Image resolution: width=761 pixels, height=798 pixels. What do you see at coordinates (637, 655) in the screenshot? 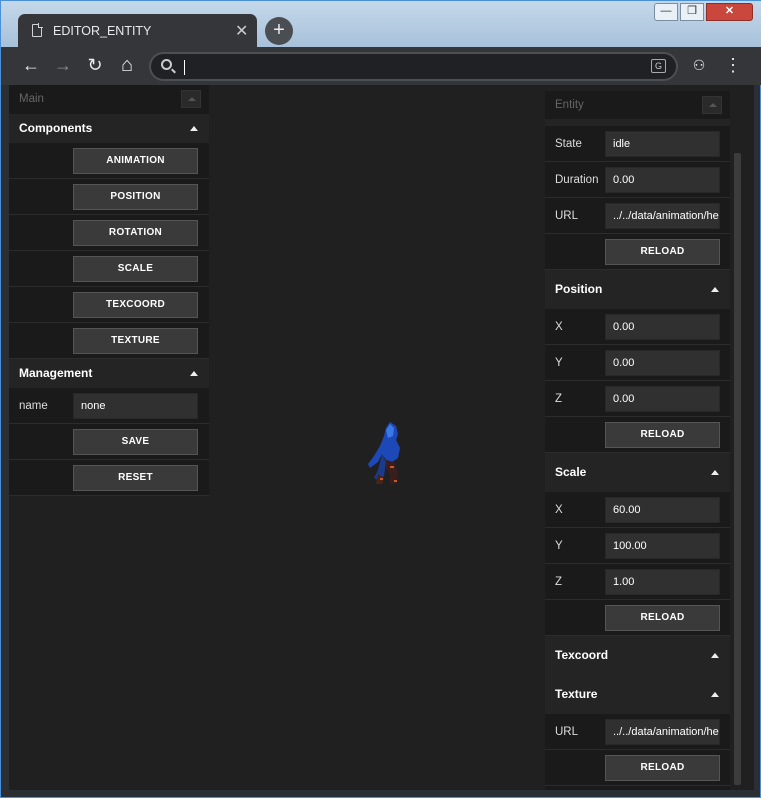
I see `texcoord-folder: Texcoord` at bounding box center [637, 655].